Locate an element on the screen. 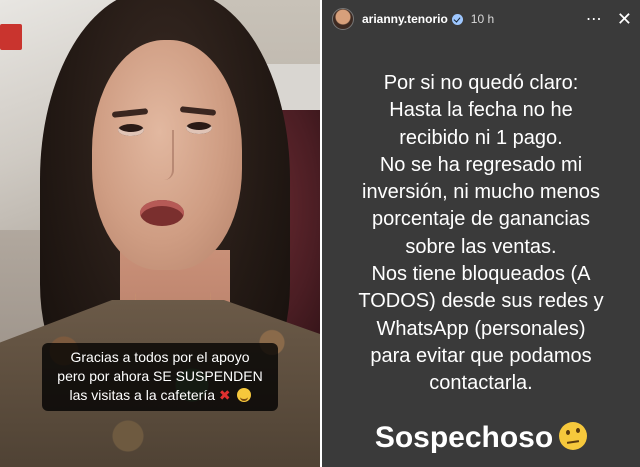 This screenshot has height=467, width=640. red-sign is located at coordinates (11, 37).